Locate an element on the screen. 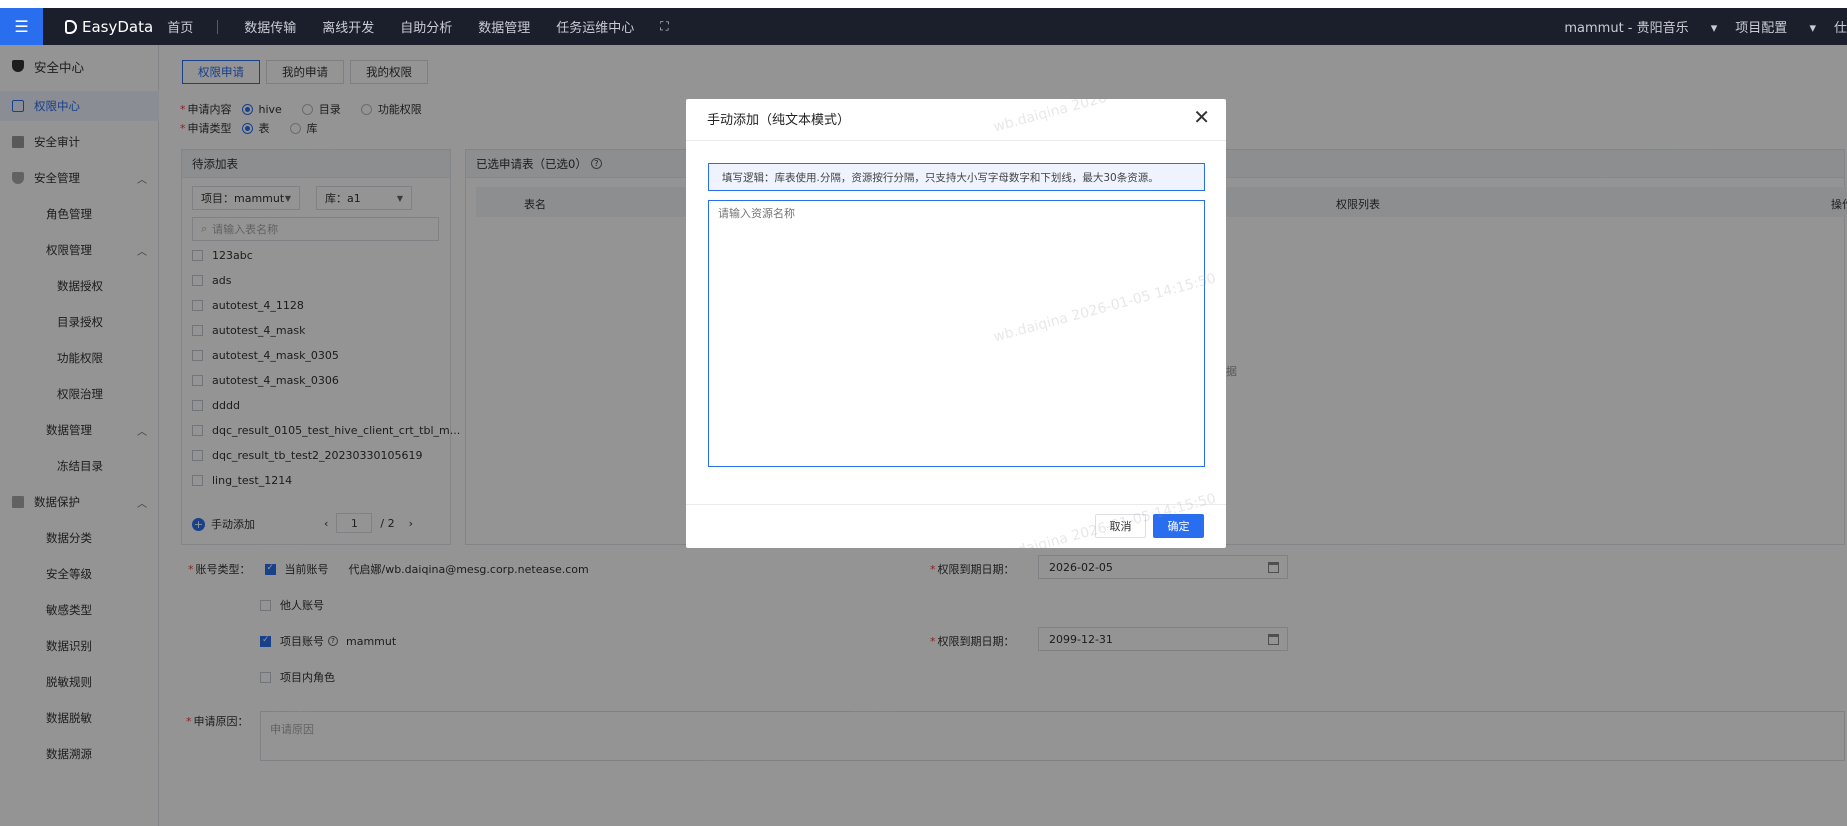 The height and width of the screenshot is (826, 1847). nav-trailing-item: 仕 is located at coordinates (1840, 26).